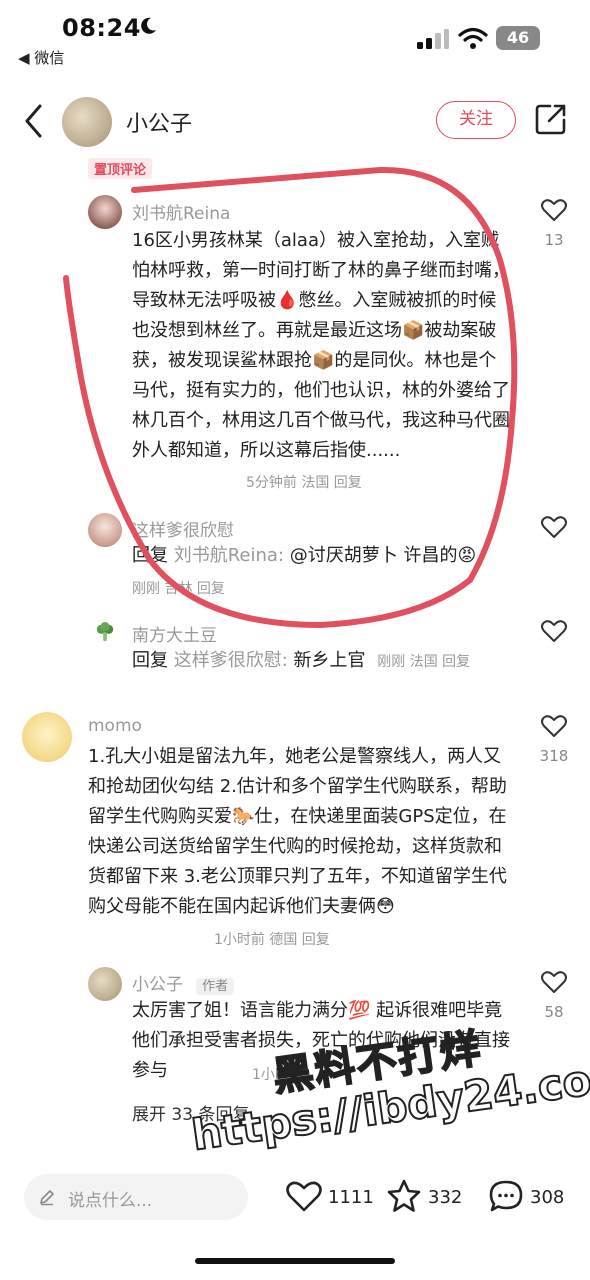 The image size is (590, 1280). Describe the element at coordinates (554, 756) in the screenshot. I see `like-count: 318` at that location.